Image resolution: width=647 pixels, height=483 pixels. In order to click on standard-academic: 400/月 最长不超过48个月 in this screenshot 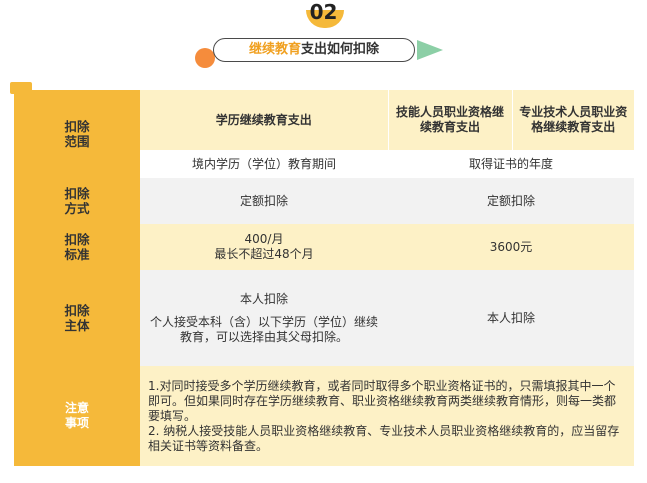, I will do `click(264, 247)`.